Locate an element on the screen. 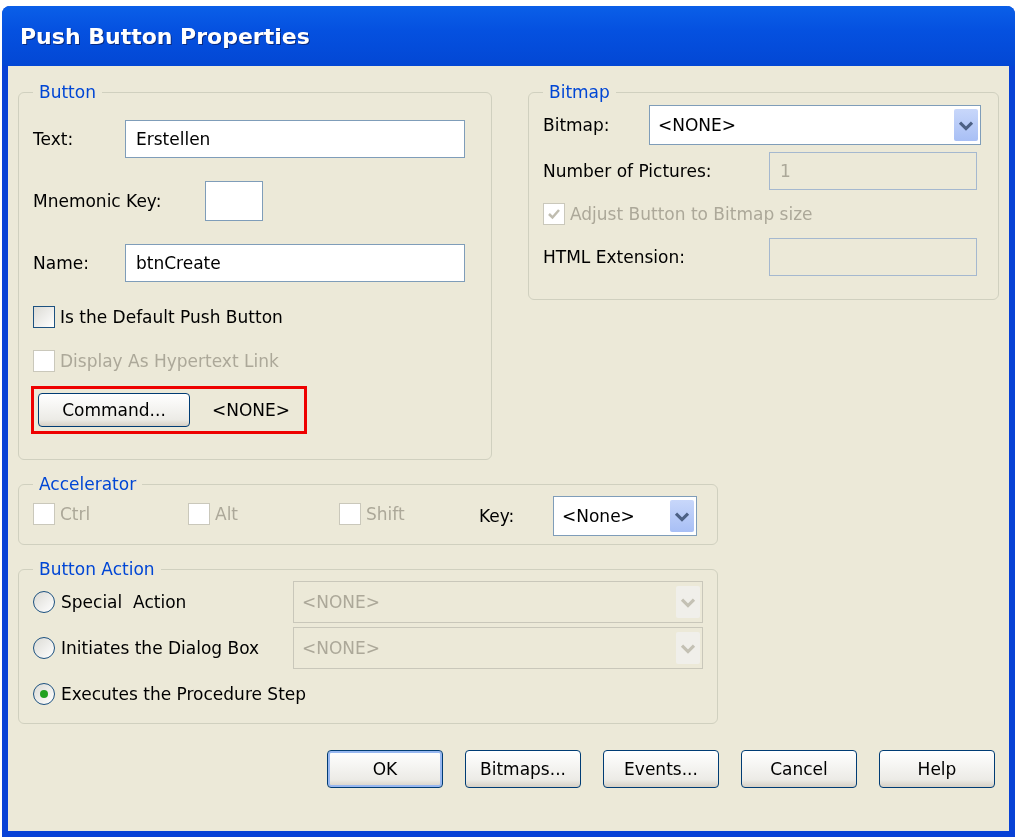  radio-label: Special Action is located at coordinates (124, 602).